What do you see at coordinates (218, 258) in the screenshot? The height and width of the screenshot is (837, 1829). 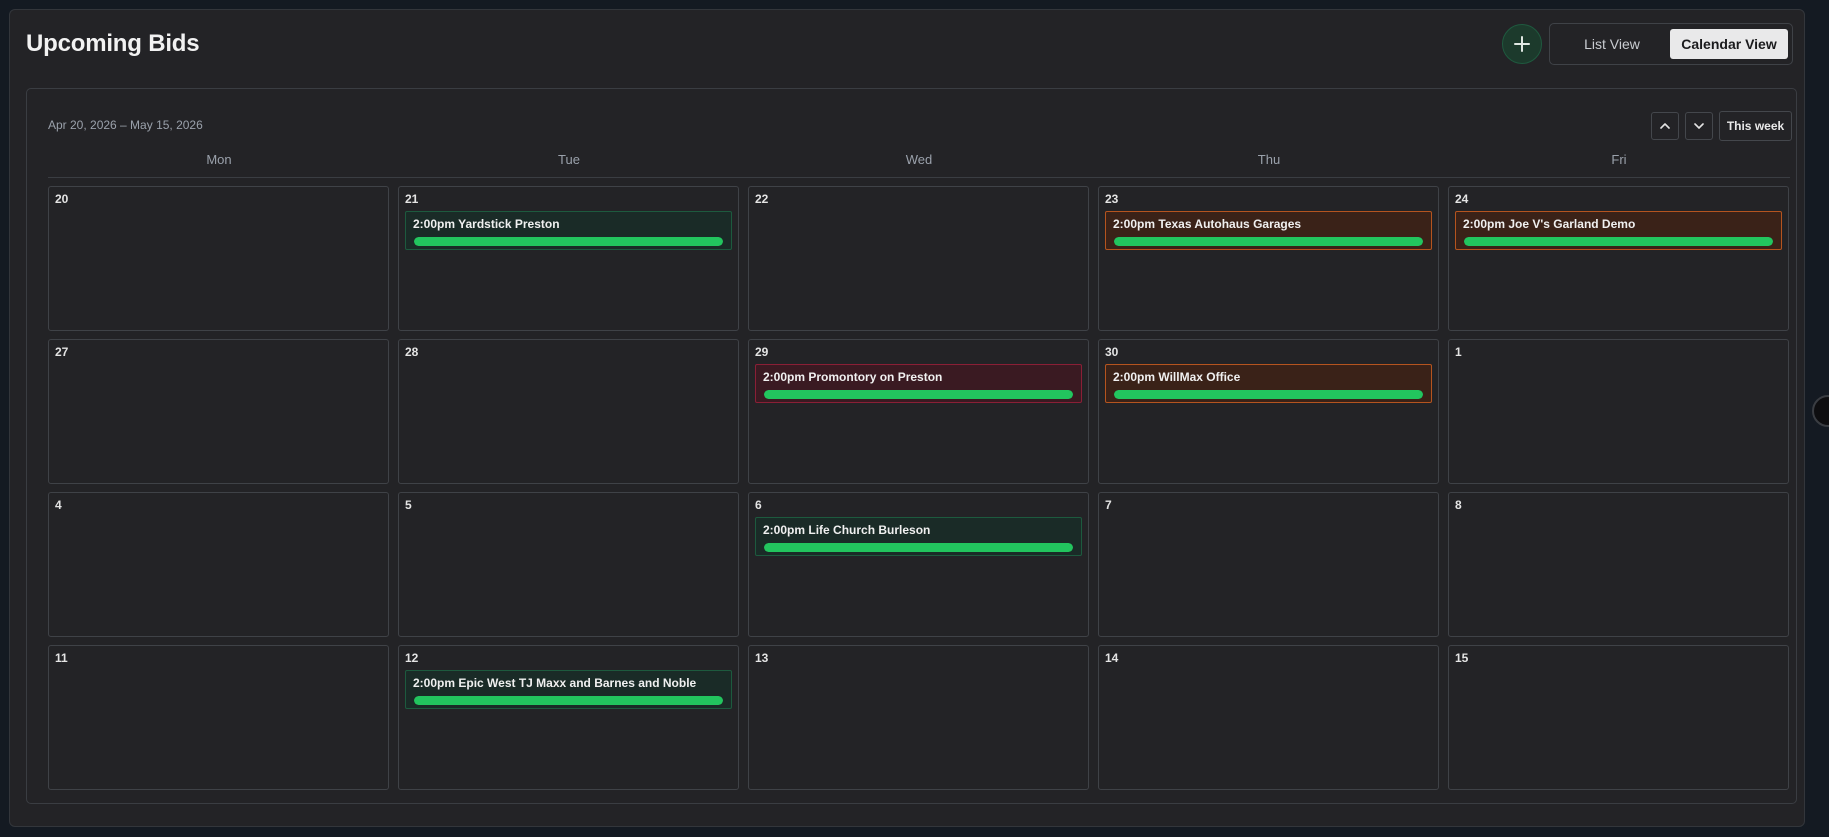 I see `day-cell: 20` at bounding box center [218, 258].